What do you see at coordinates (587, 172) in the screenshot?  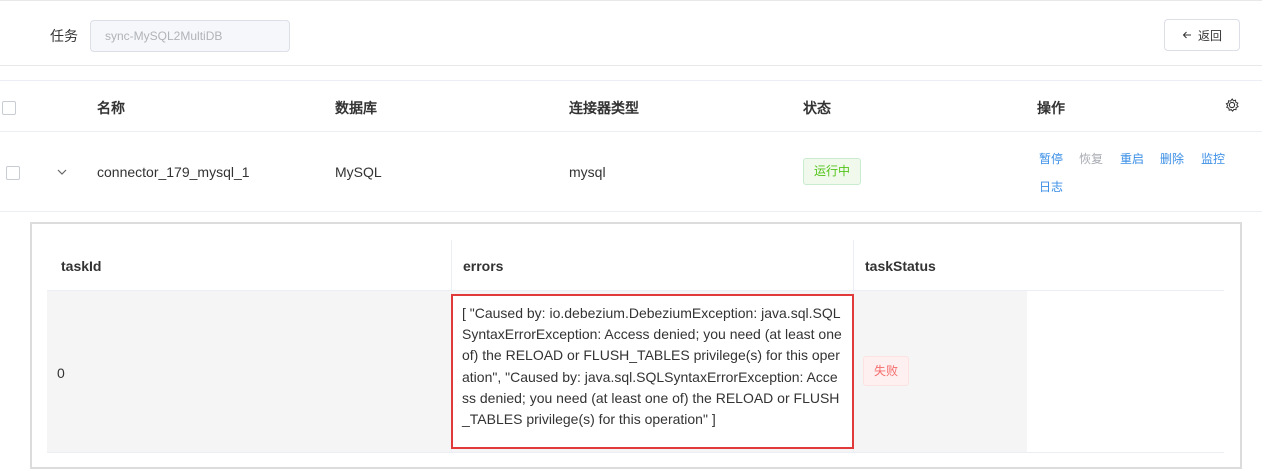 I see `connector-type: mysql` at bounding box center [587, 172].